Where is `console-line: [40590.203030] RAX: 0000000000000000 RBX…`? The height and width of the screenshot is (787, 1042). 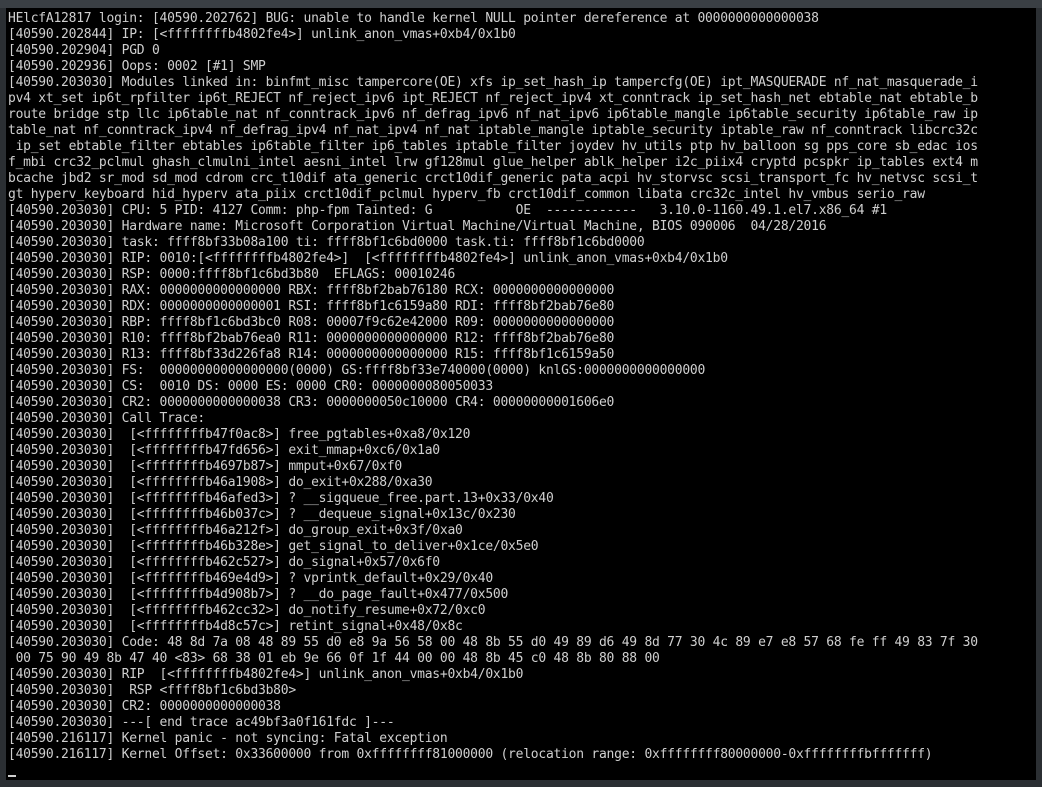 console-line: [40590.203030] RAX: 0000000000000000 RBX… is located at coordinates (311, 290).